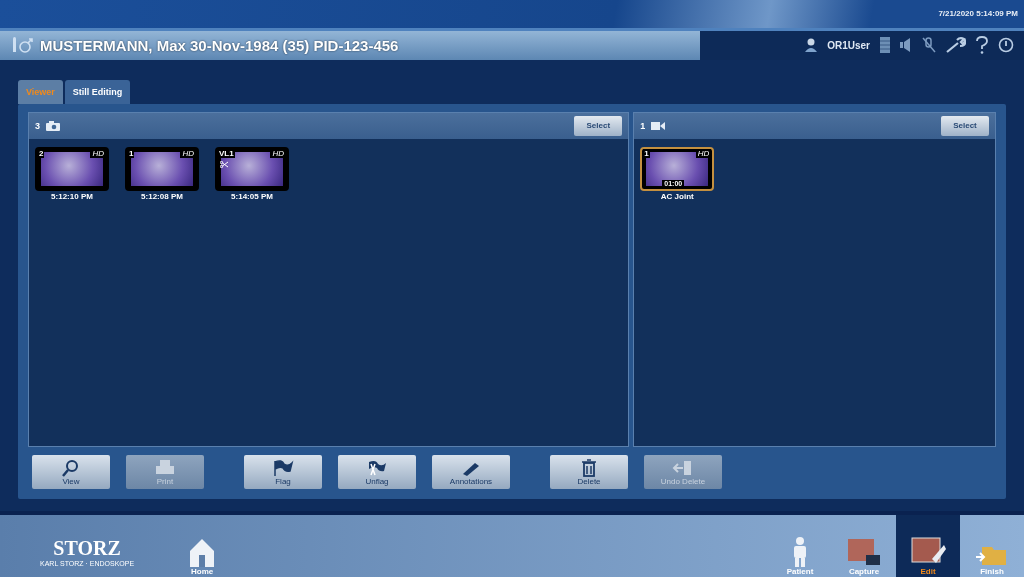 The width and height of the screenshot is (1024, 577). I want to click on toolbar-button: Flag, so click(283, 472).